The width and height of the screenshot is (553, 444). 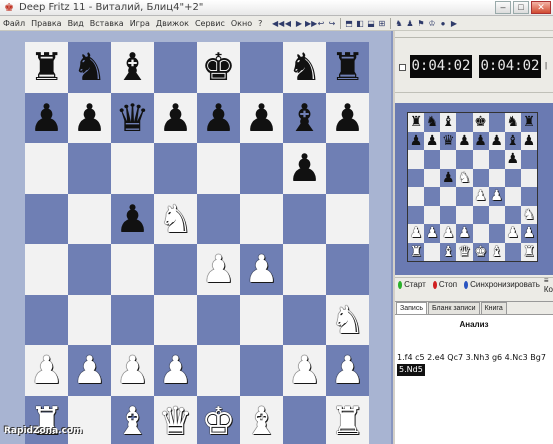 I want to click on black-queen-icon: ♛, so click(x=132, y=118).